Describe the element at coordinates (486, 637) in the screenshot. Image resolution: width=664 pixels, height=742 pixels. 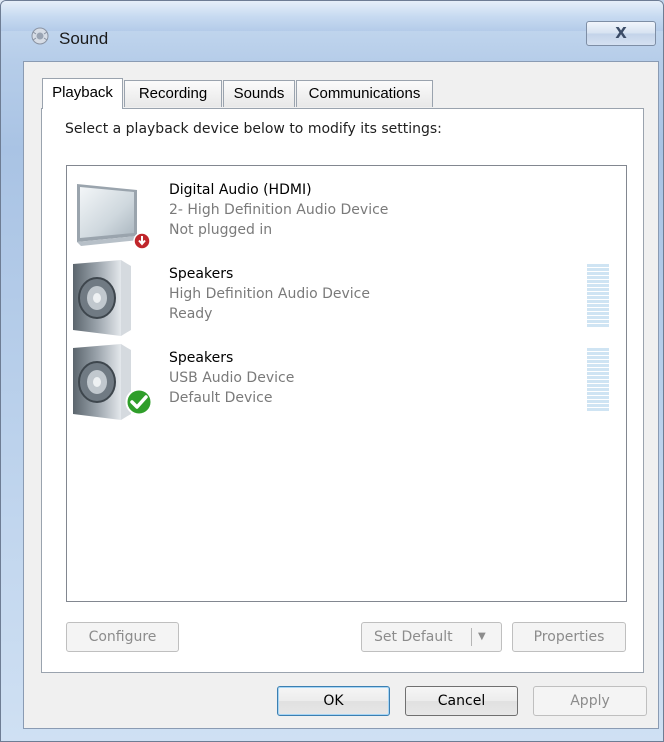
I see `chevron-down-icon: ▼` at that location.